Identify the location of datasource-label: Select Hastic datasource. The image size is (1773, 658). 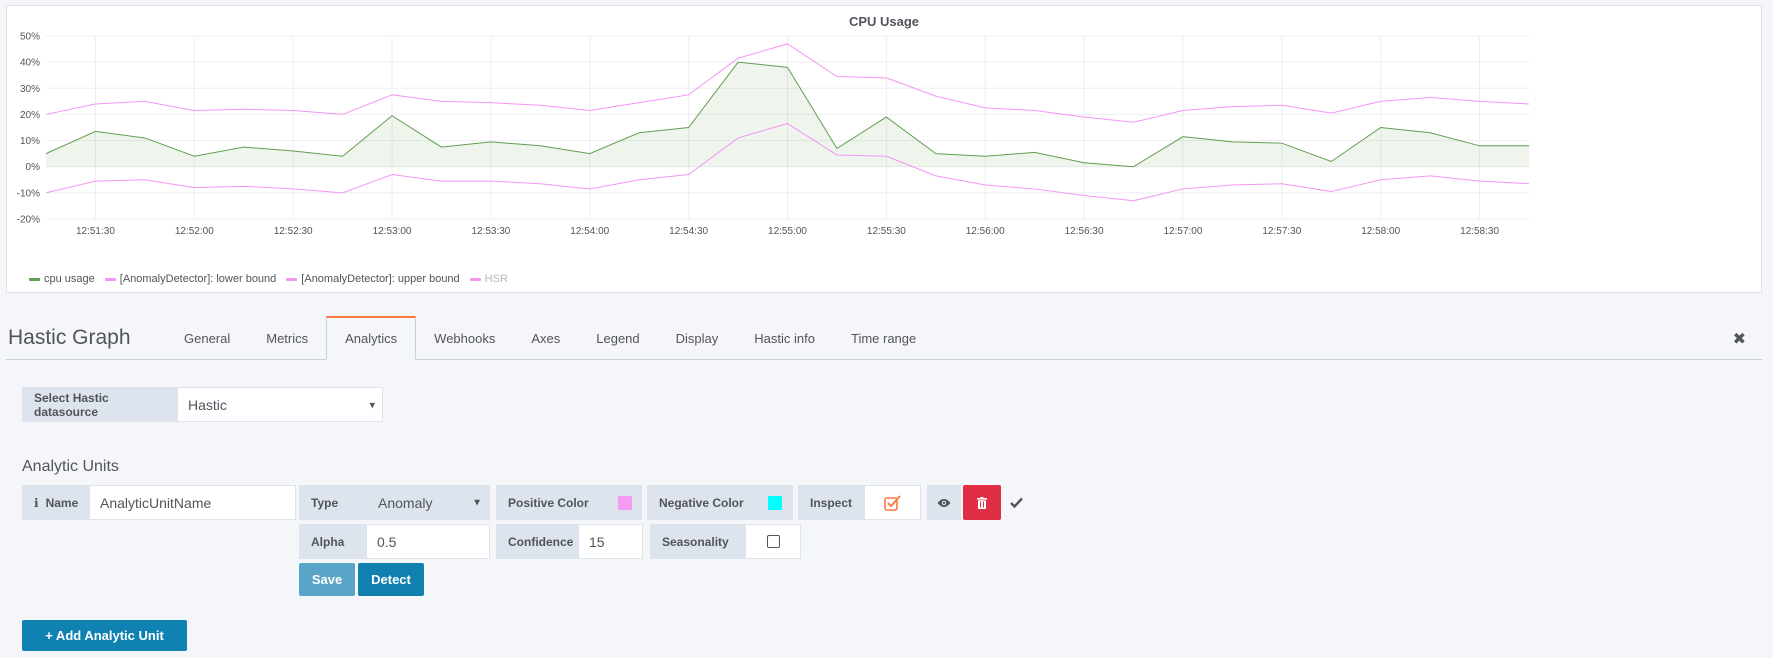
(100, 404).